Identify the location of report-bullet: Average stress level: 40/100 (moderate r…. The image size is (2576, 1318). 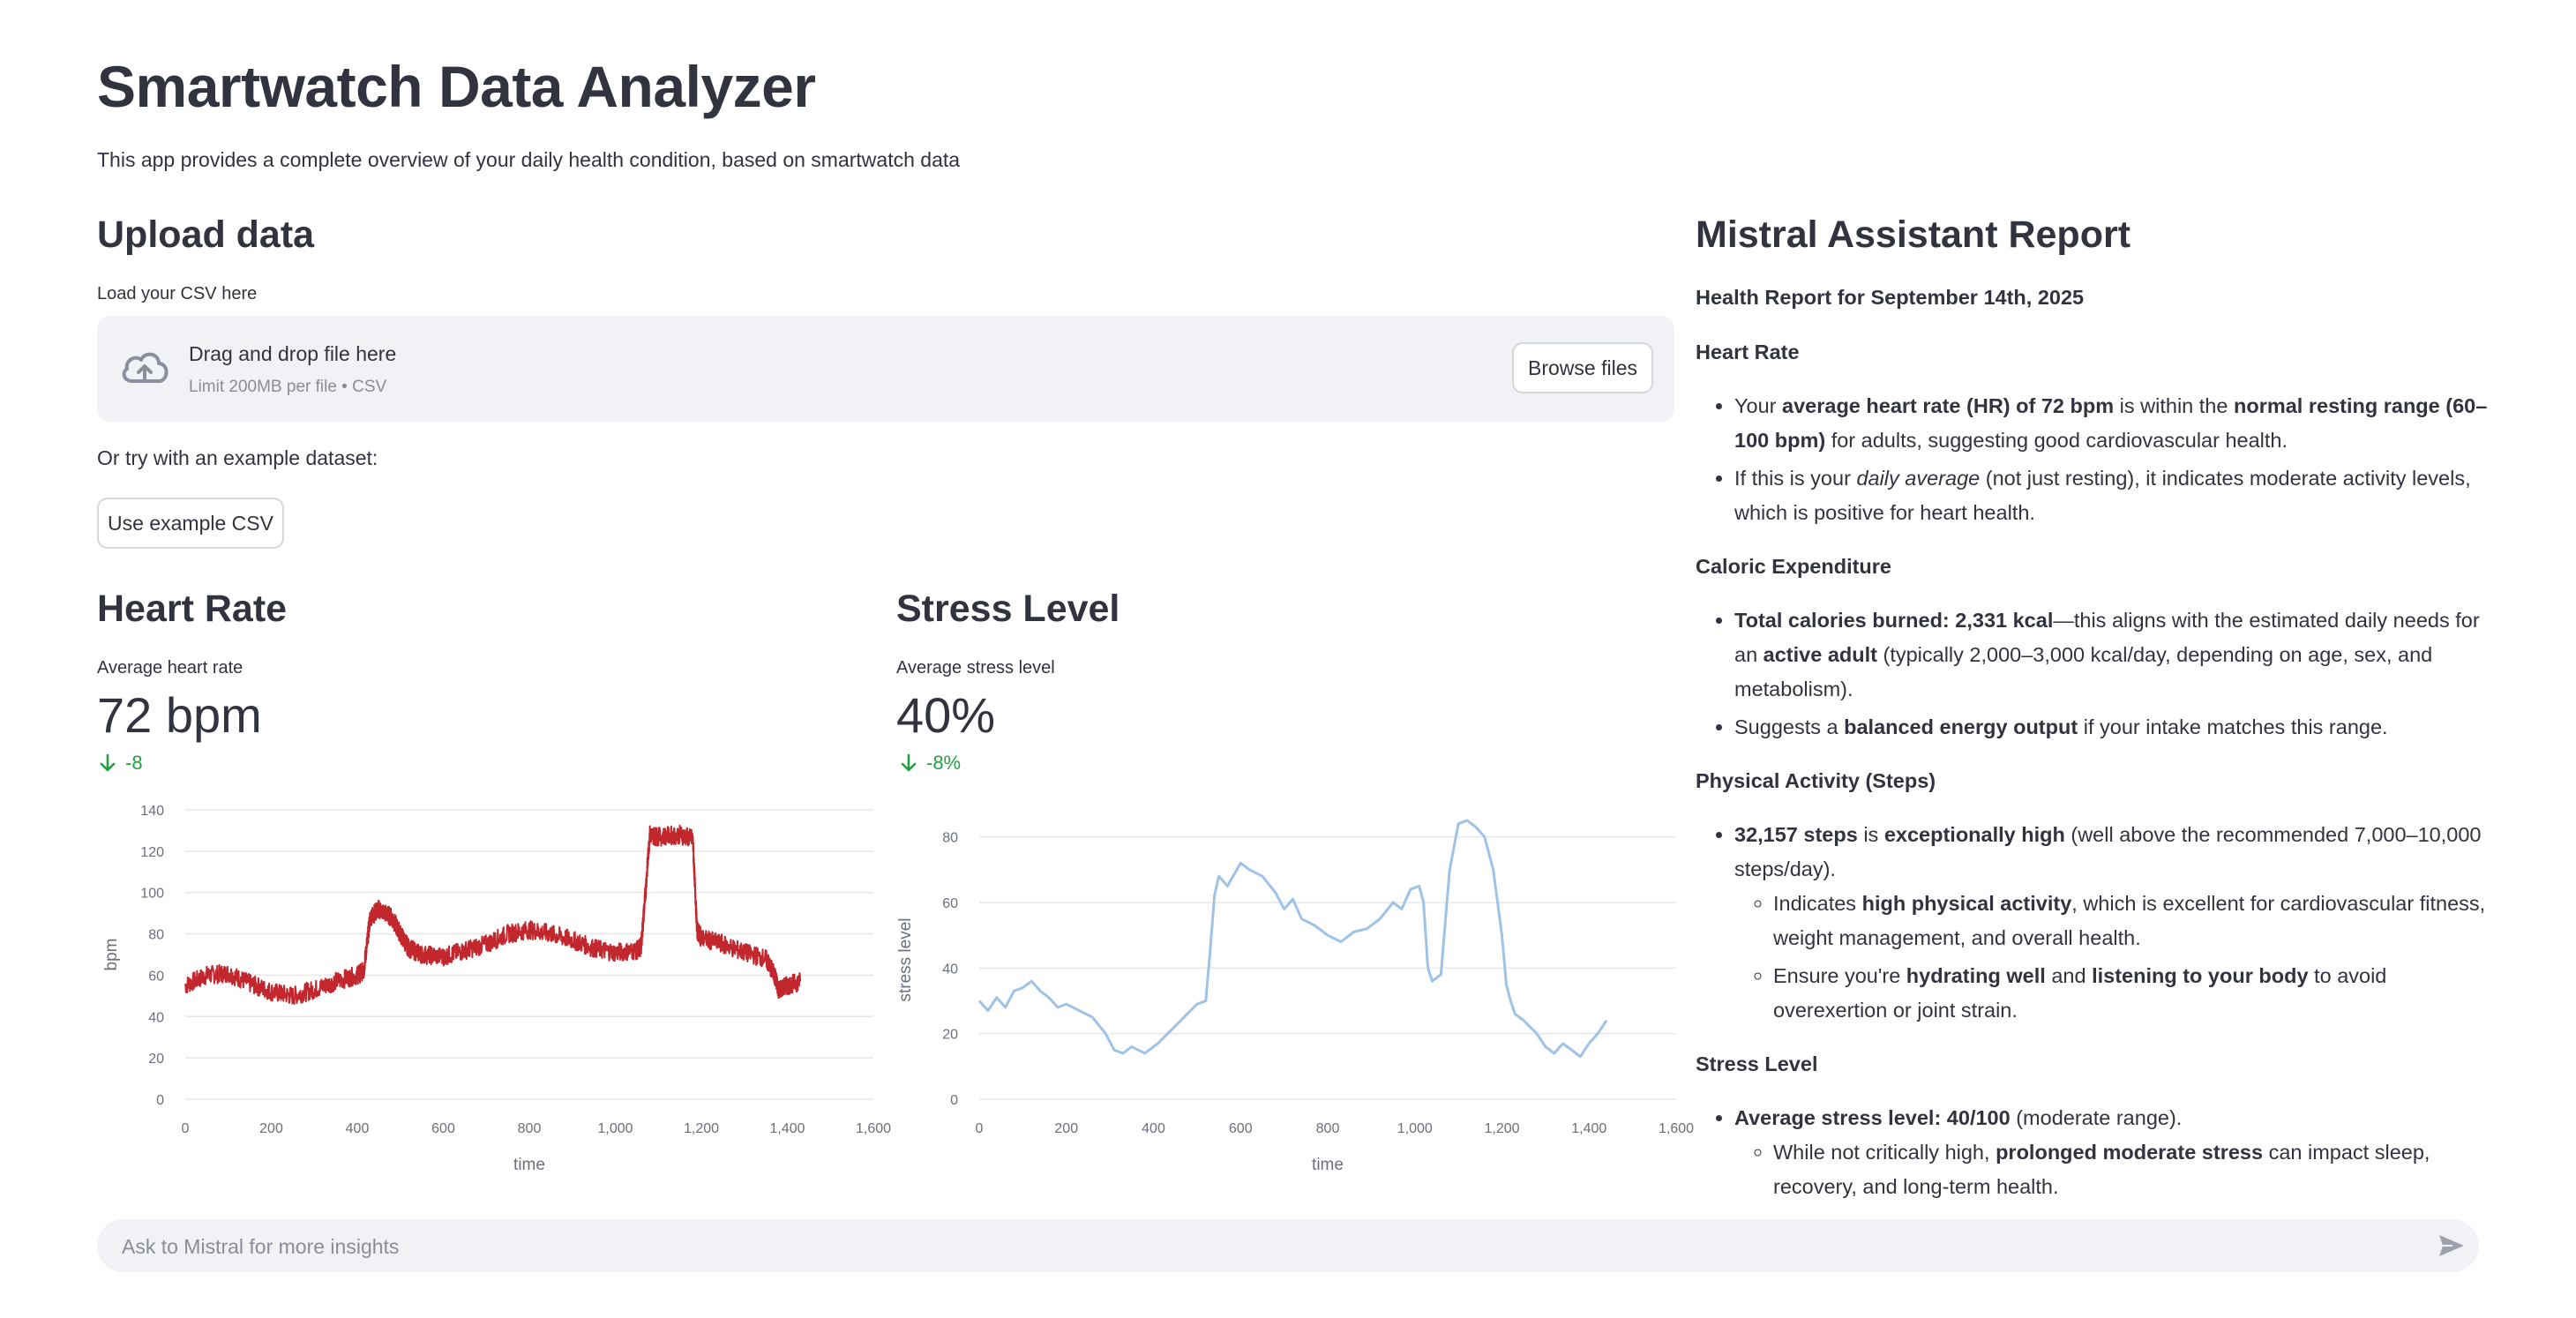
(2112, 1151).